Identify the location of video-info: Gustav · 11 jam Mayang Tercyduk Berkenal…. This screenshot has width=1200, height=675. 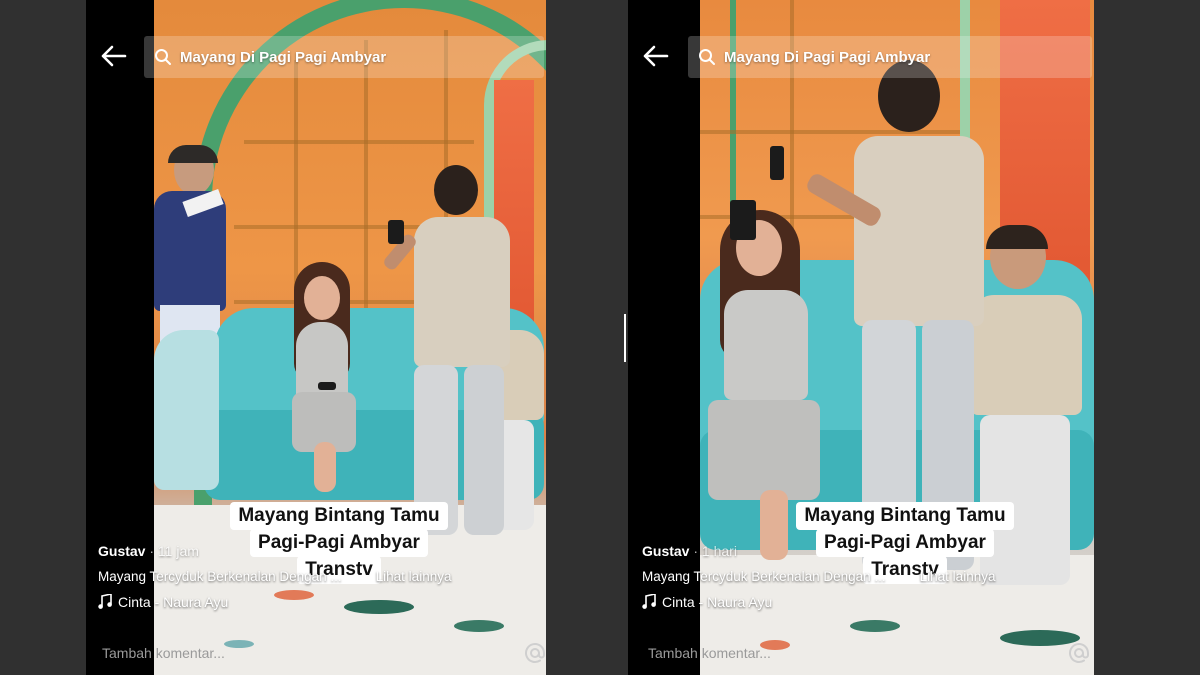
(274, 576).